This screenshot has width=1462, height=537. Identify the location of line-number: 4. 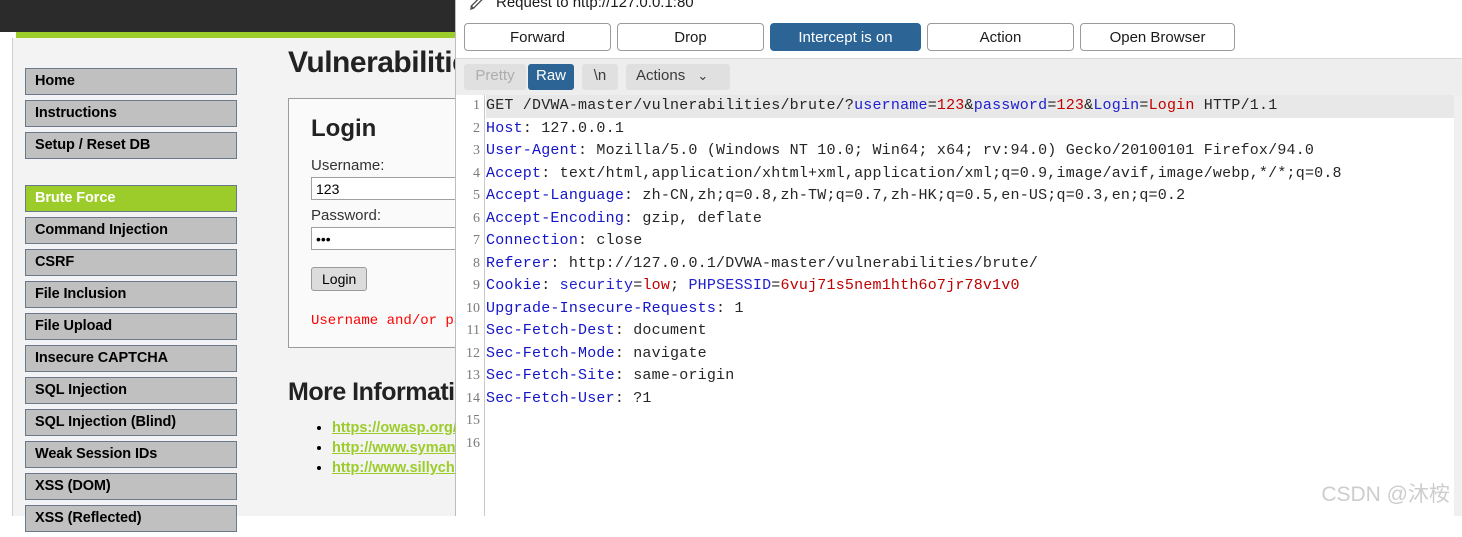
(476, 173).